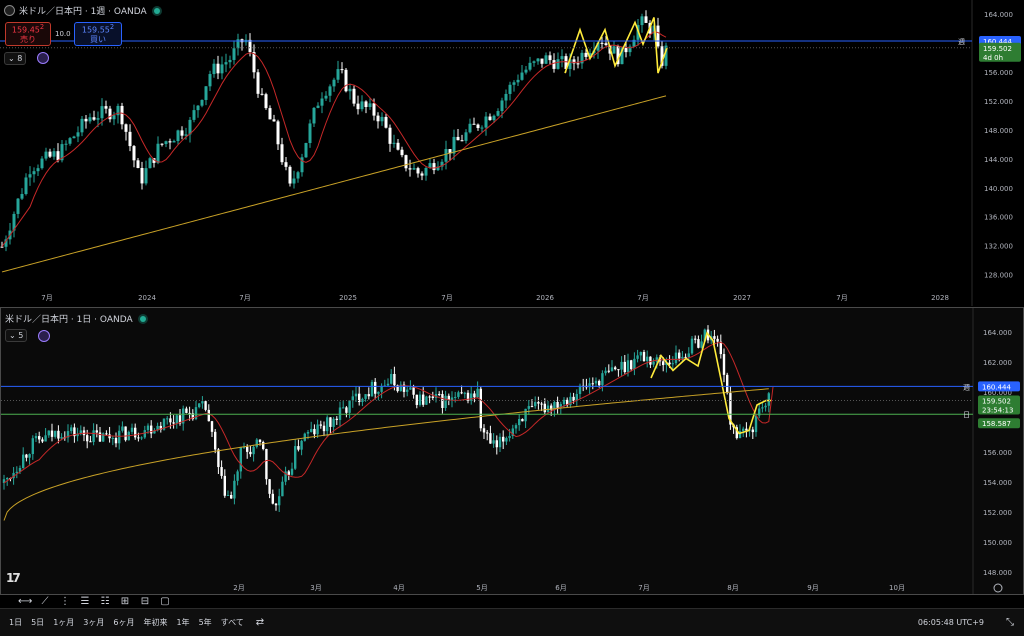  I want to click on buy-button: 159.552 買い, so click(98, 34).